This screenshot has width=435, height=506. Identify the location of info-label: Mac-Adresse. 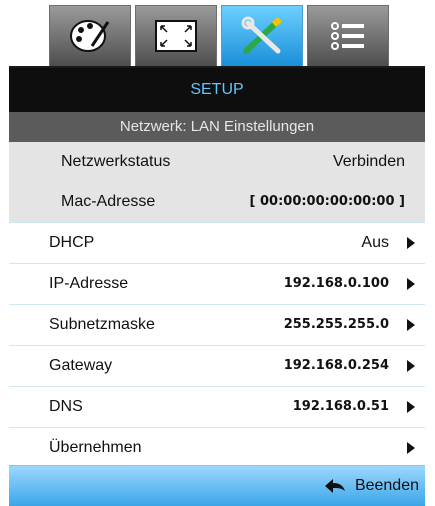
(108, 201).